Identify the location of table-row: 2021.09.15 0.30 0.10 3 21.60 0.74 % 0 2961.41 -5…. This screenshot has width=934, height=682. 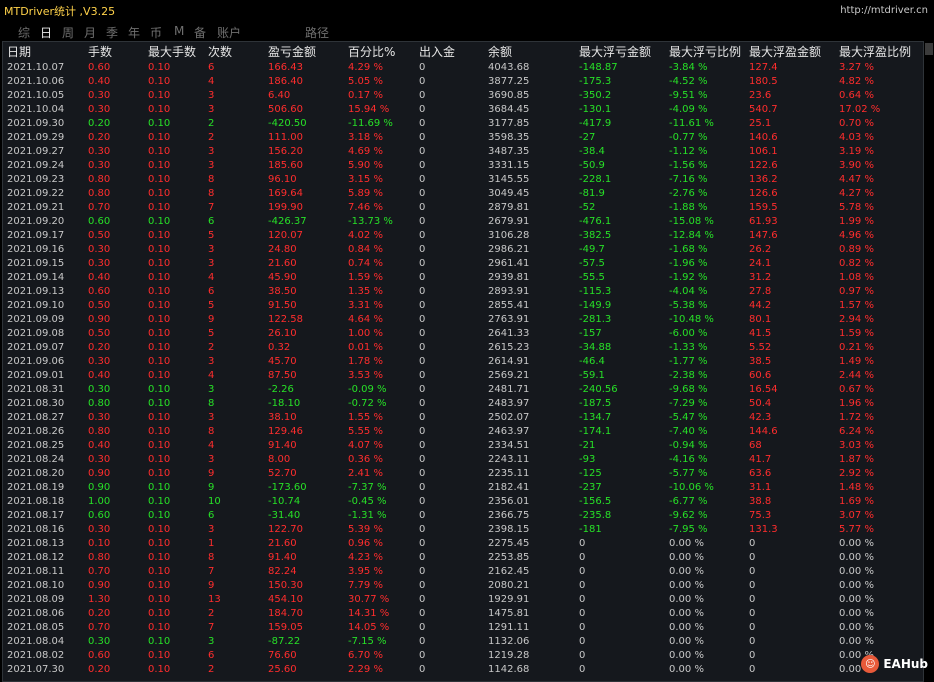
(463, 264).